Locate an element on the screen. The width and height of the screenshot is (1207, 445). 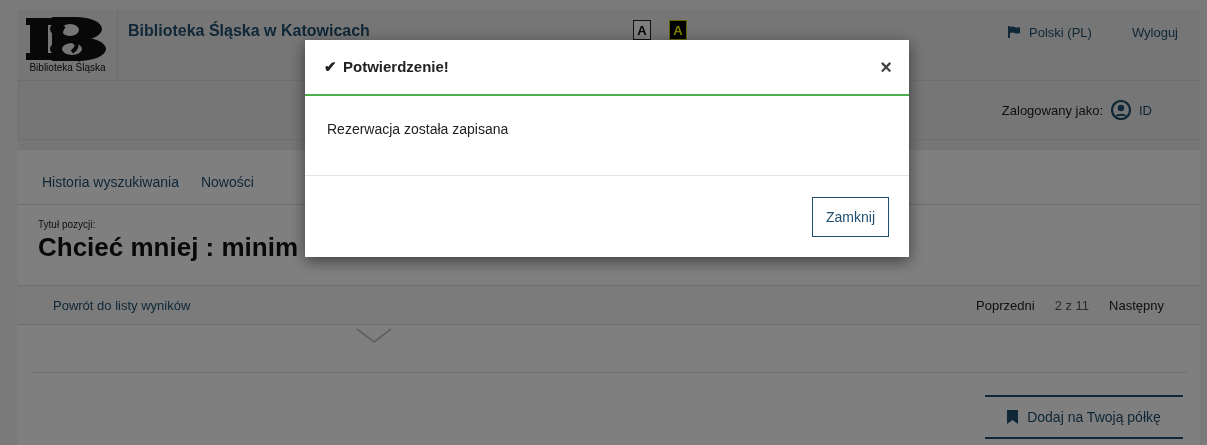
result-position: 2 z 11 is located at coordinates (1072, 305).